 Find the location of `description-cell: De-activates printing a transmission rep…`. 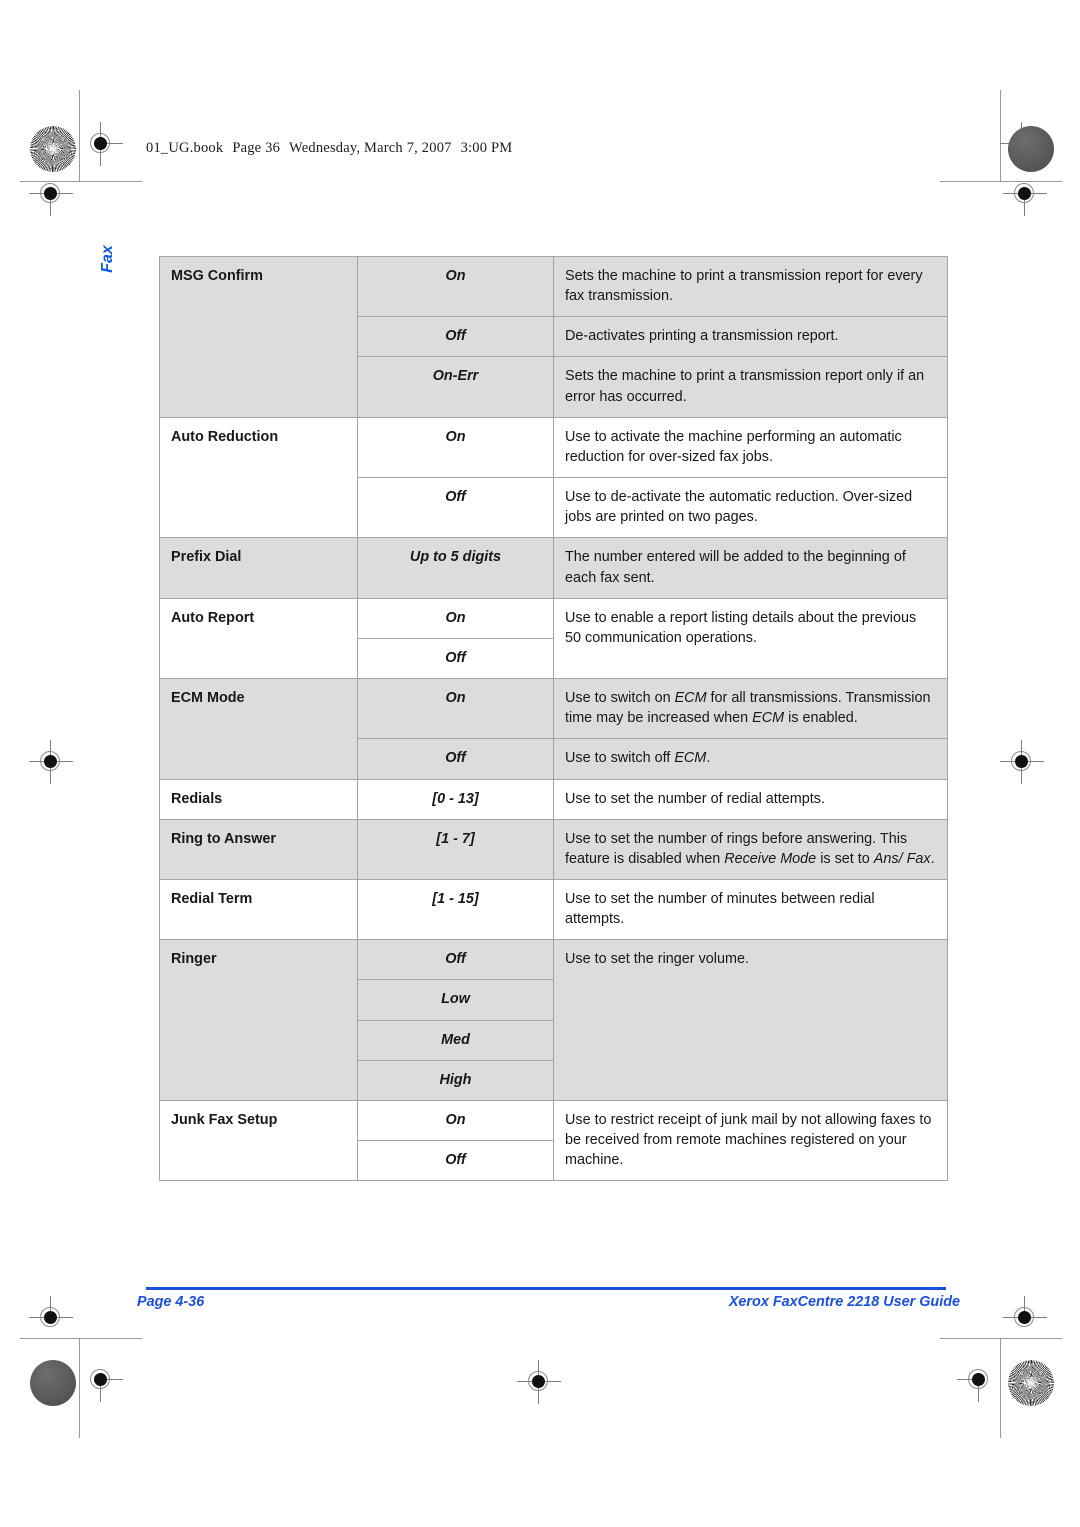

description-cell: De-activates printing a transmission rep… is located at coordinates (750, 337).